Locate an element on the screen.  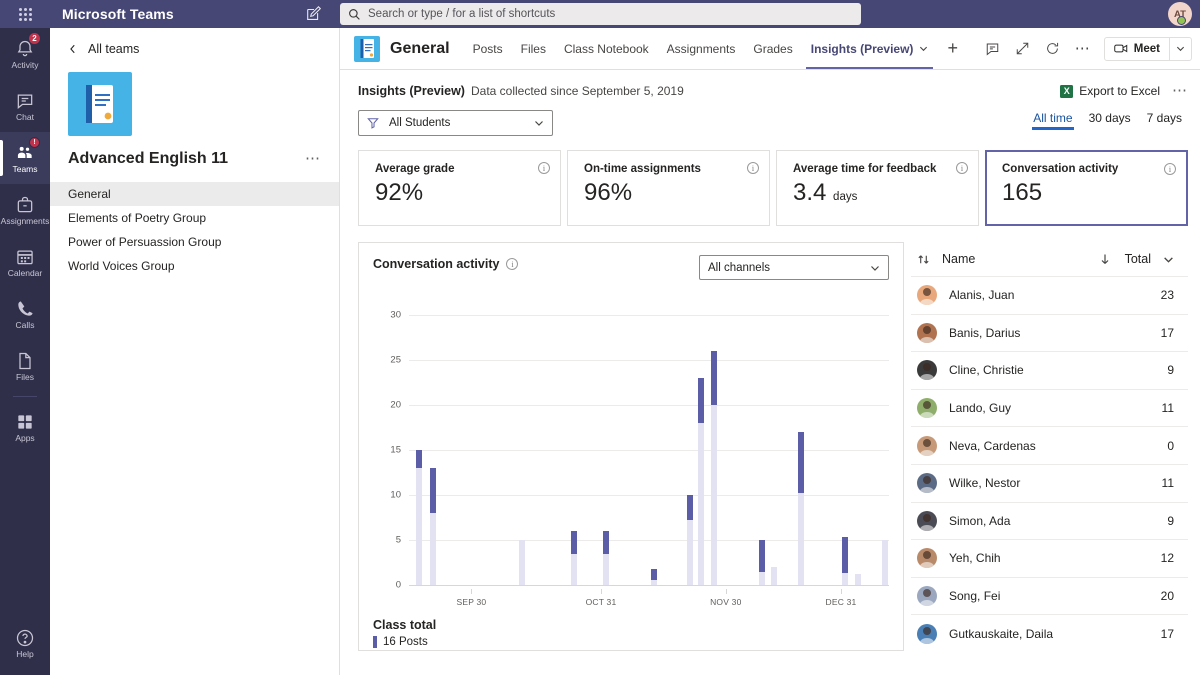
student-name: Simon, Ada is located at coordinates (980, 520).